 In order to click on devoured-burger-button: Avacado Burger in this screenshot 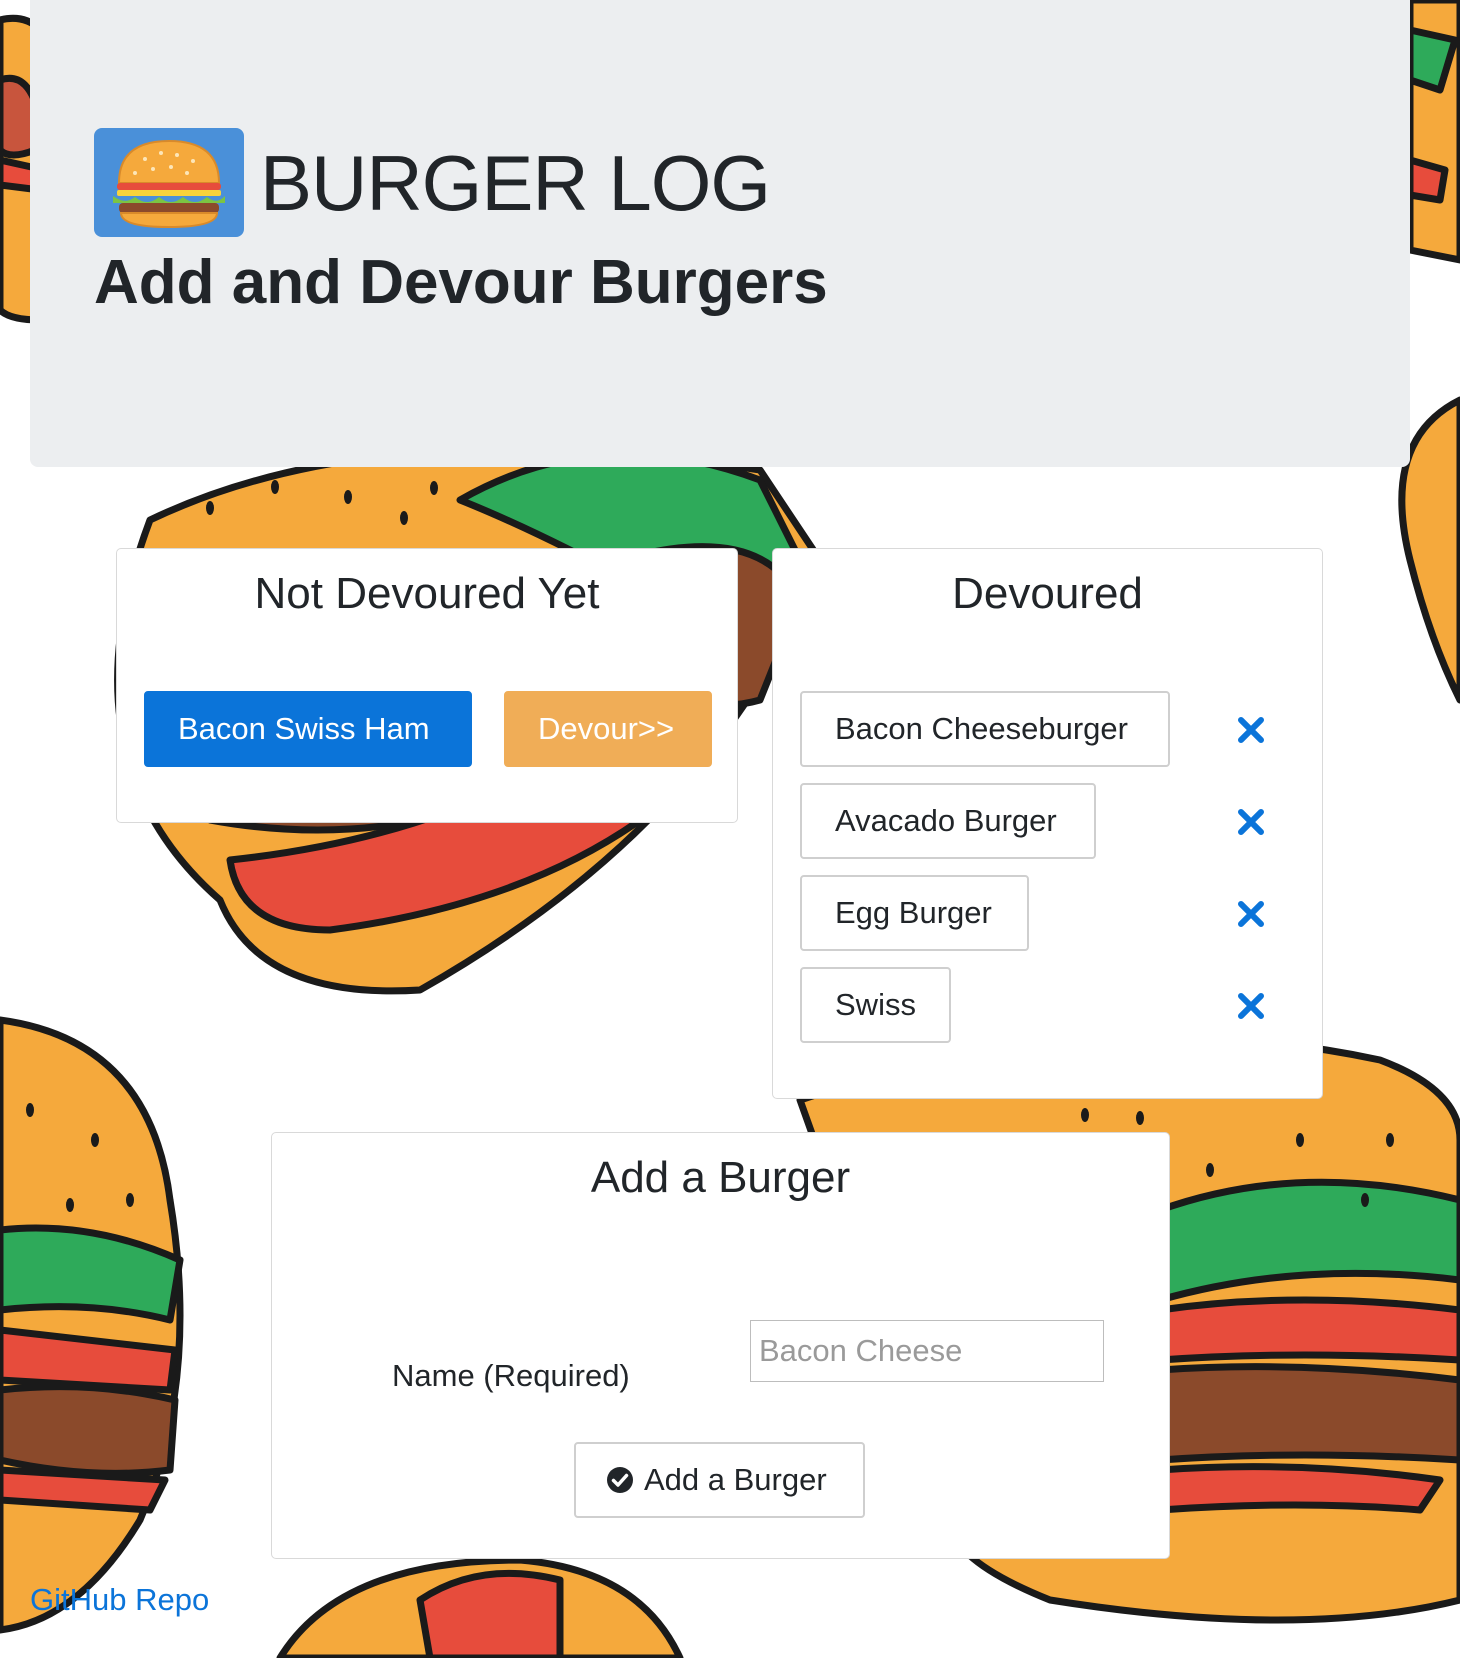, I will do `click(948, 821)`.